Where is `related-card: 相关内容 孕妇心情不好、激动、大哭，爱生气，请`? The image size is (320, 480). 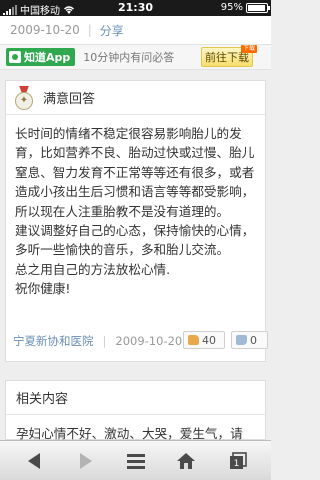 related-card: 相关内容 孕妇心情不好、激动、大哭，爱生气，请 is located at coordinates (135, 410).